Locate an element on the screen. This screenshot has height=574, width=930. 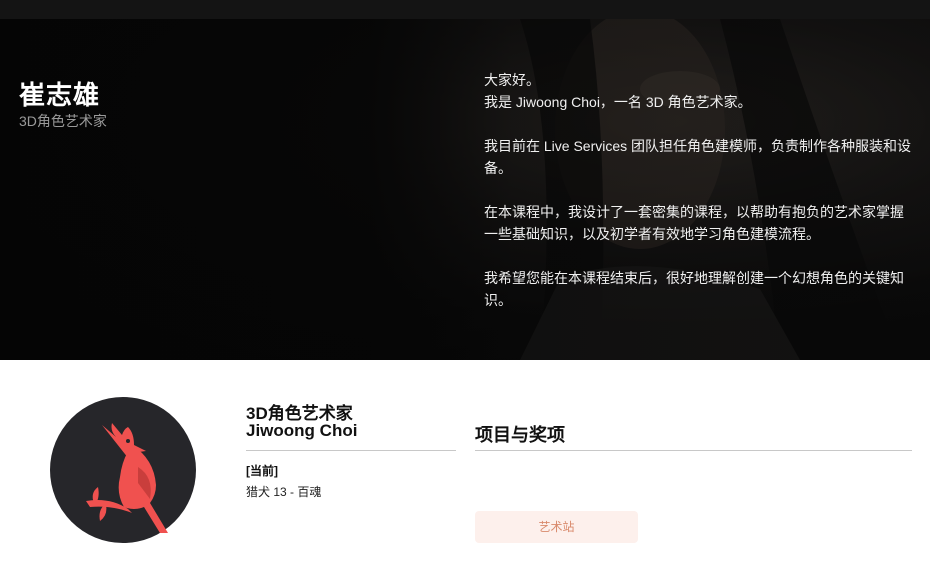
avatar is located at coordinates (123, 470).